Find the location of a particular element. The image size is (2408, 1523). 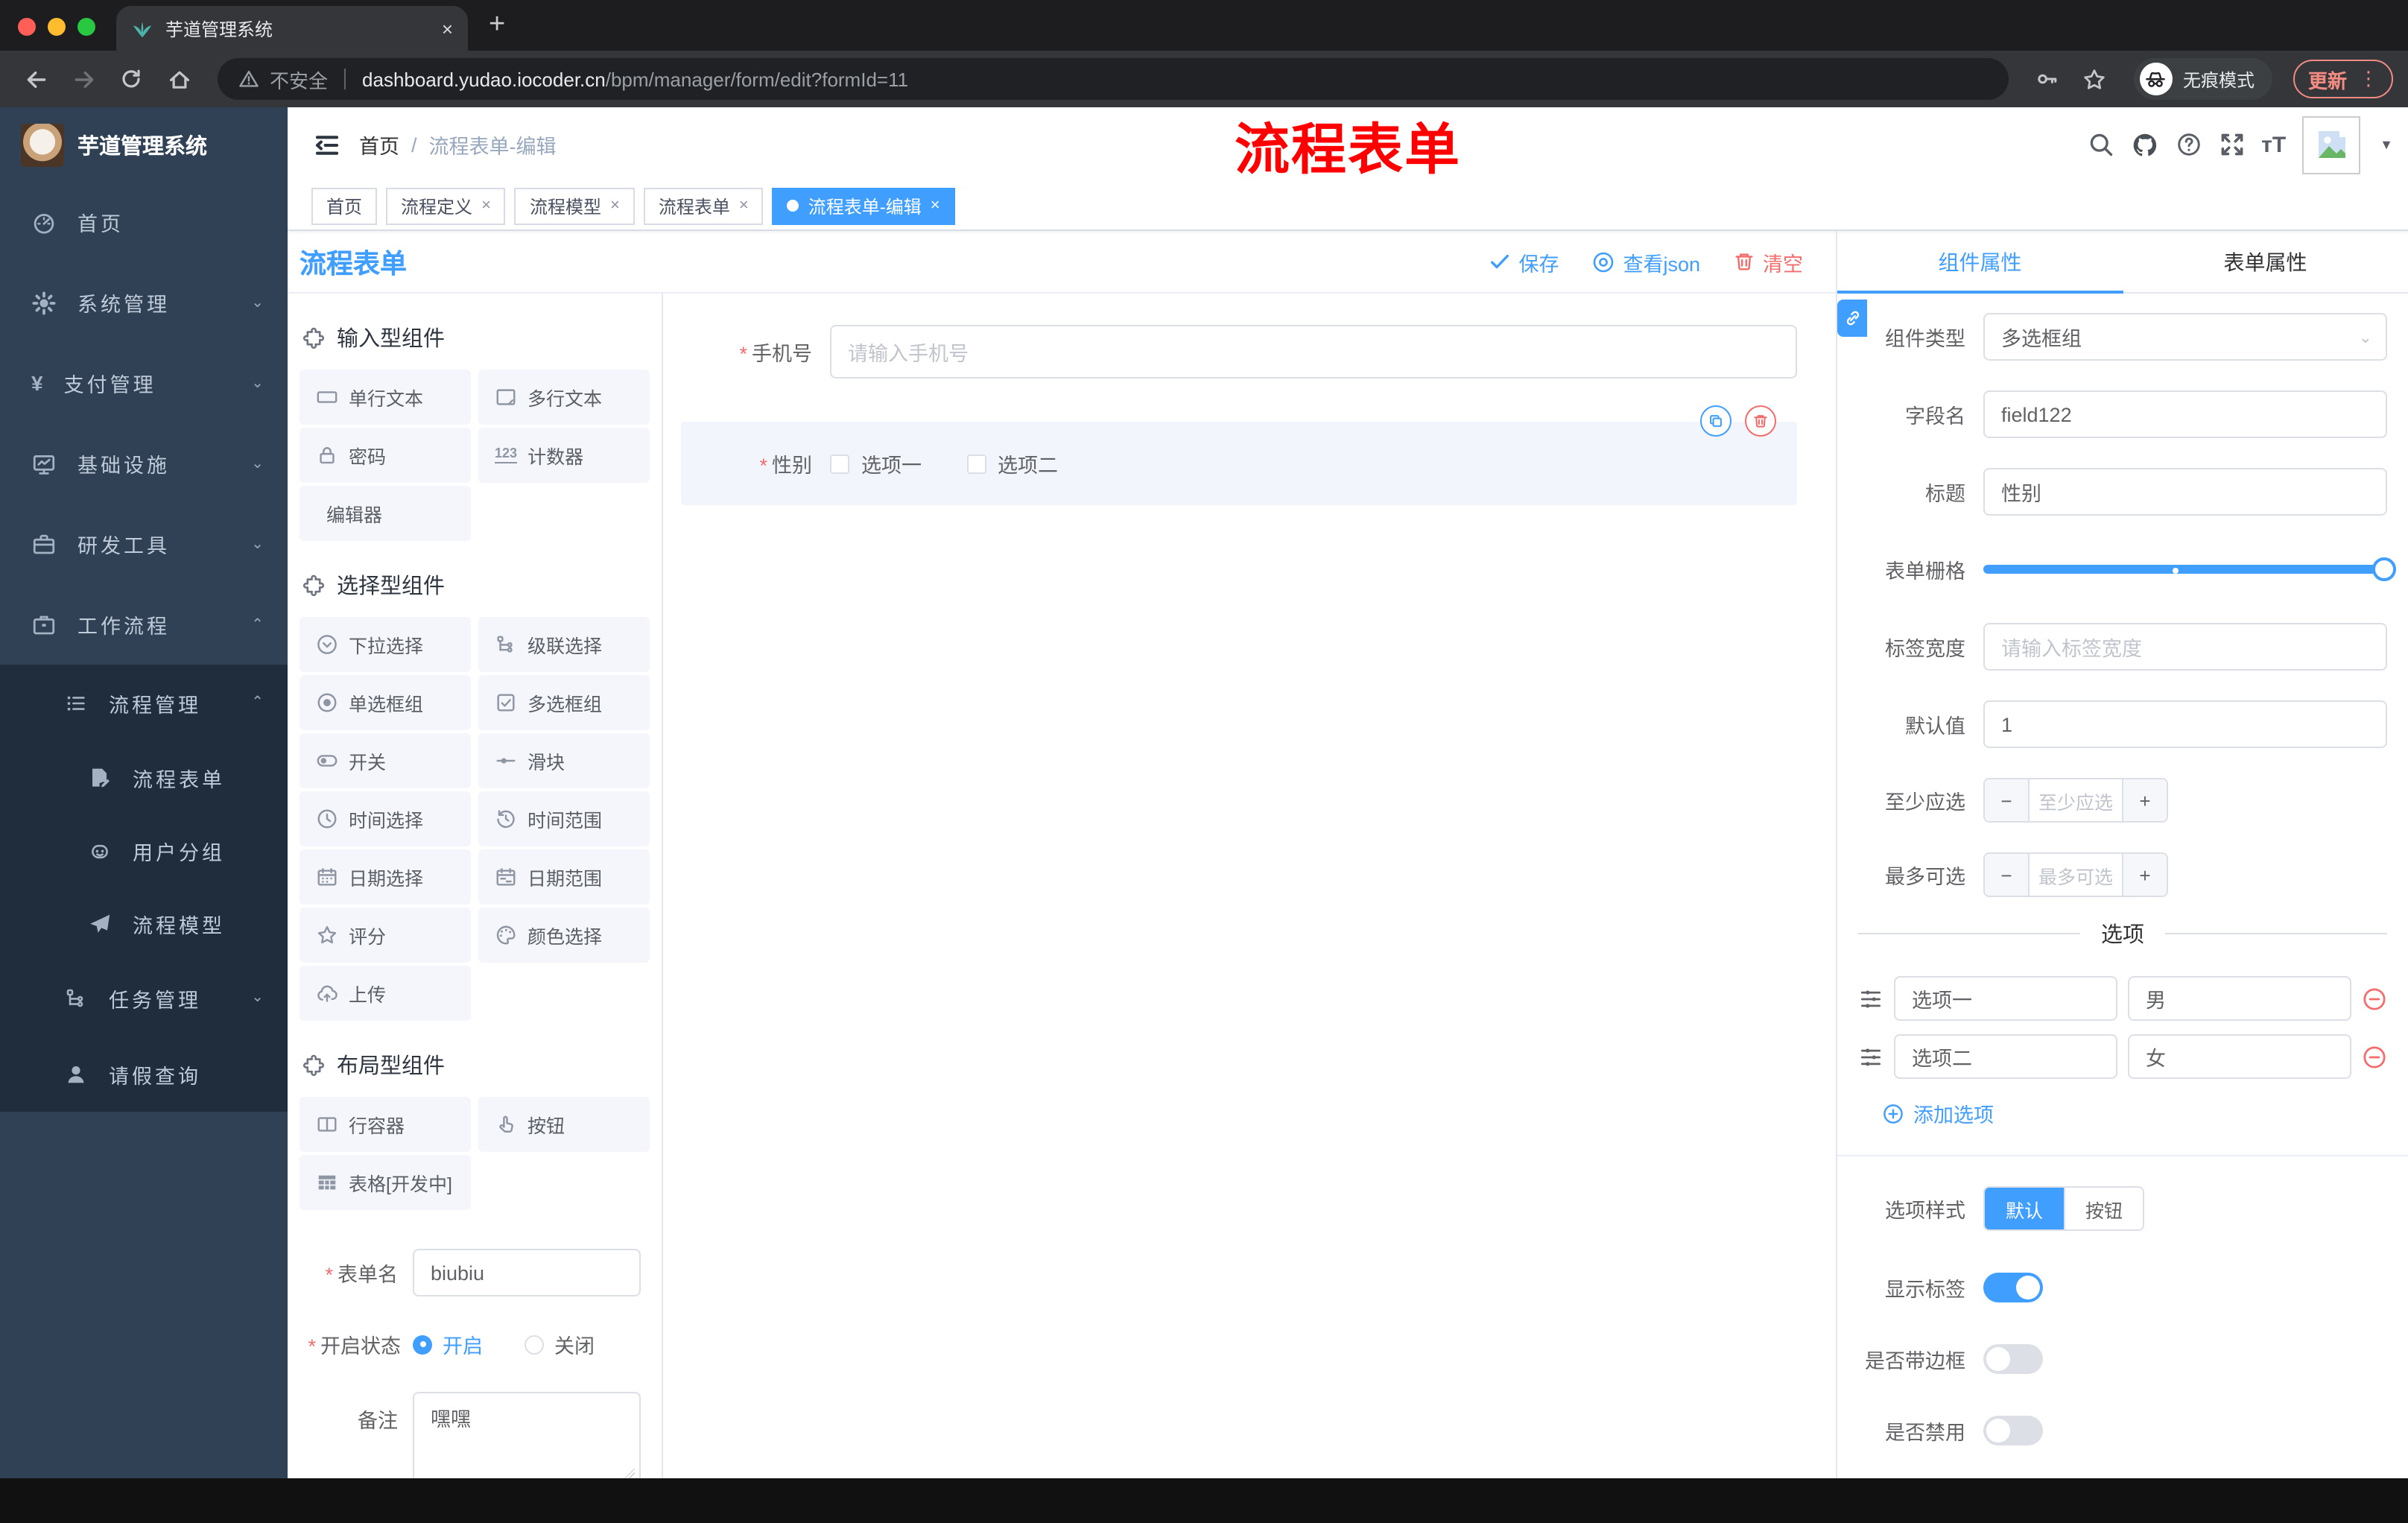

palette-item-编辑器: 编辑器 is located at coordinates (385, 513).